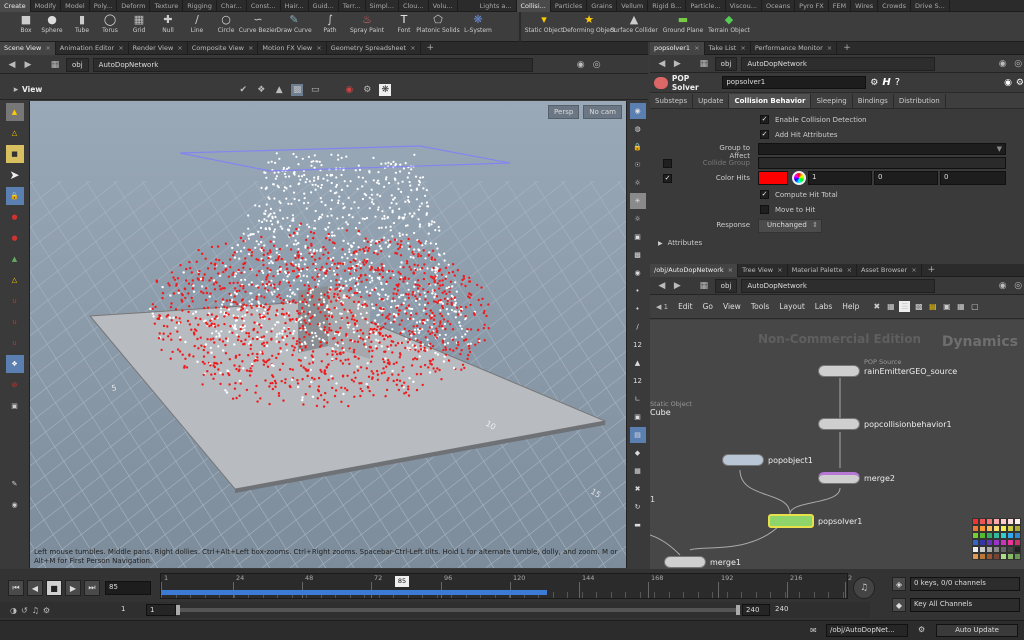  What do you see at coordinates (437, 27) in the screenshot?
I see `shelf-tool-platonic-solids: ⬠ Platonic Solids` at bounding box center [437, 27].